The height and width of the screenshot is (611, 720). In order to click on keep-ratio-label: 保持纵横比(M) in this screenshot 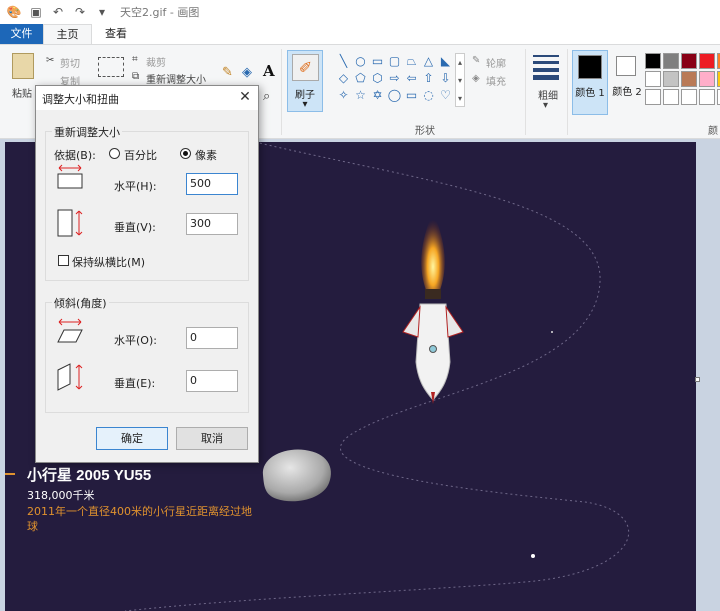, I will do `click(108, 262)`.